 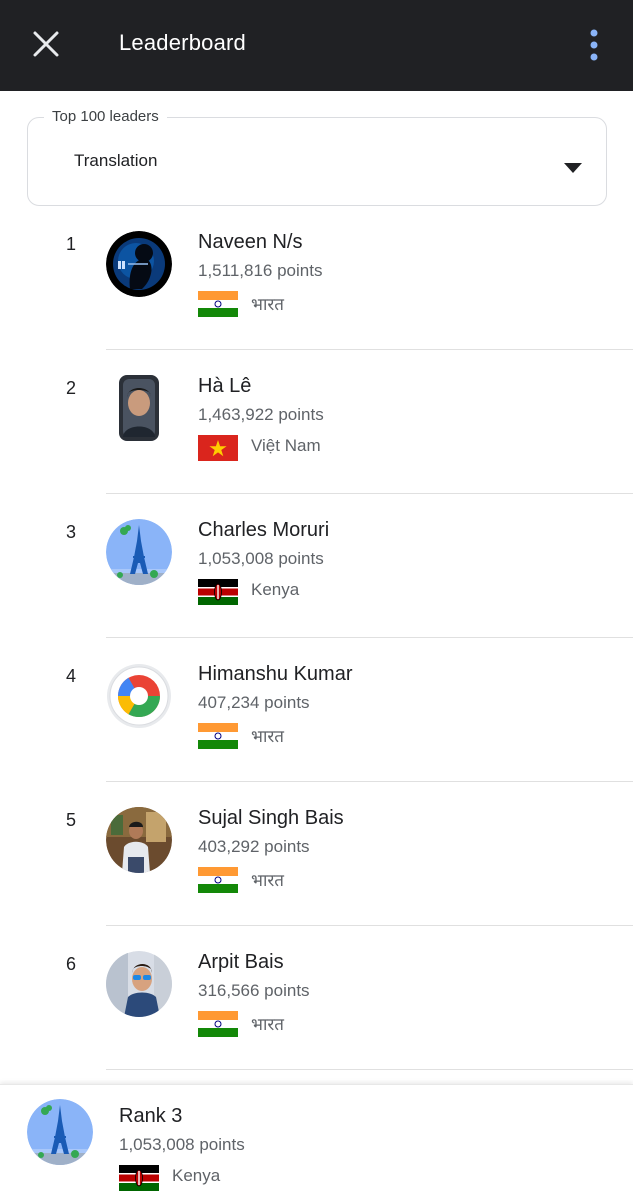 What do you see at coordinates (250, 242) in the screenshot?
I see `leader-name: Naveen N/s` at bounding box center [250, 242].